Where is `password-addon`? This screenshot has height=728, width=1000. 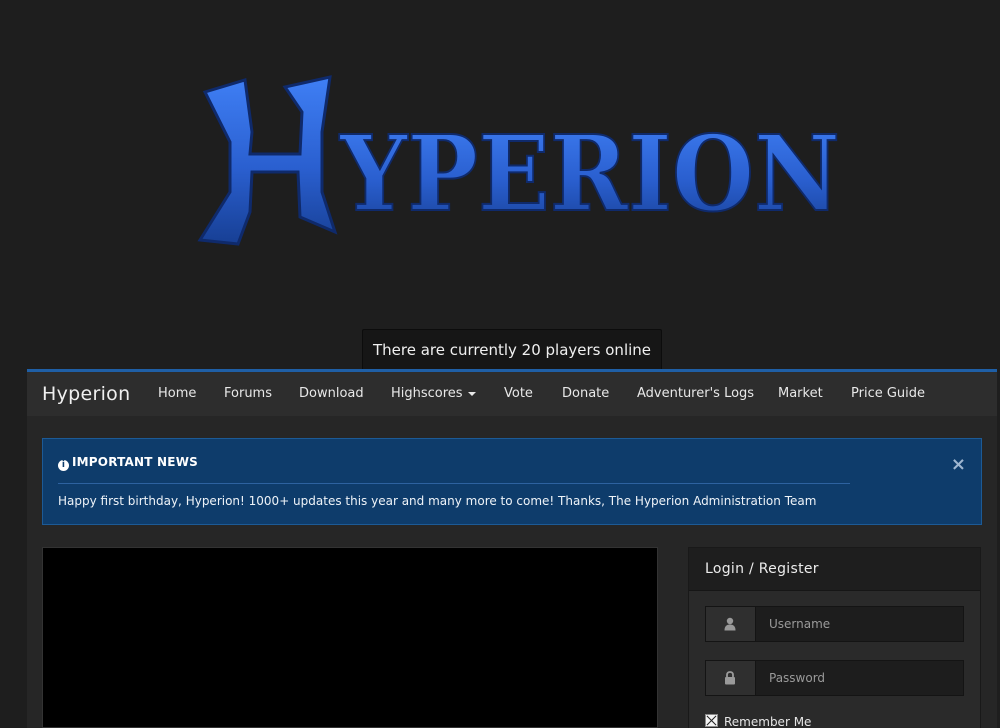 password-addon is located at coordinates (731, 678).